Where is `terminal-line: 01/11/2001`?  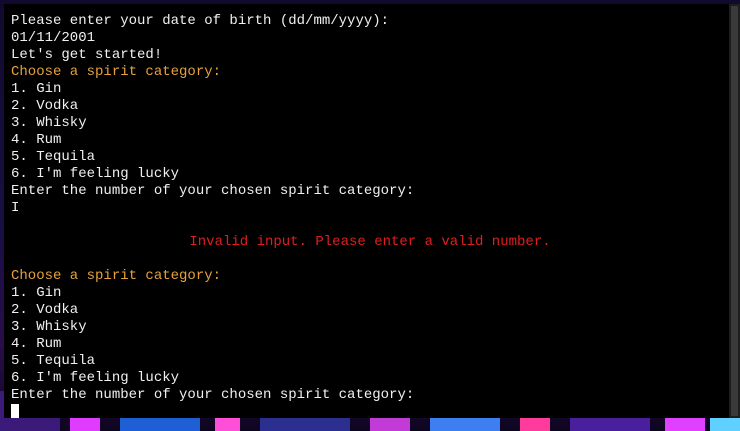
terminal-line: 01/11/2001 is located at coordinates (53, 38).